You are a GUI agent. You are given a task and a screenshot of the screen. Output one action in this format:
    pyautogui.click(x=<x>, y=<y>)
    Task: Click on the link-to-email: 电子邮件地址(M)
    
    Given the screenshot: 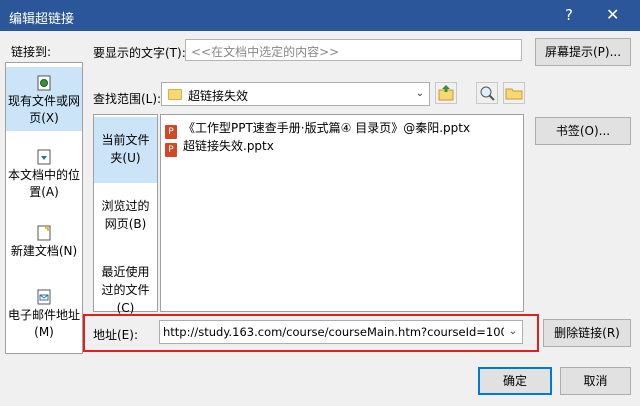 What is the action you would take?
    pyautogui.click(x=44, y=315)
    